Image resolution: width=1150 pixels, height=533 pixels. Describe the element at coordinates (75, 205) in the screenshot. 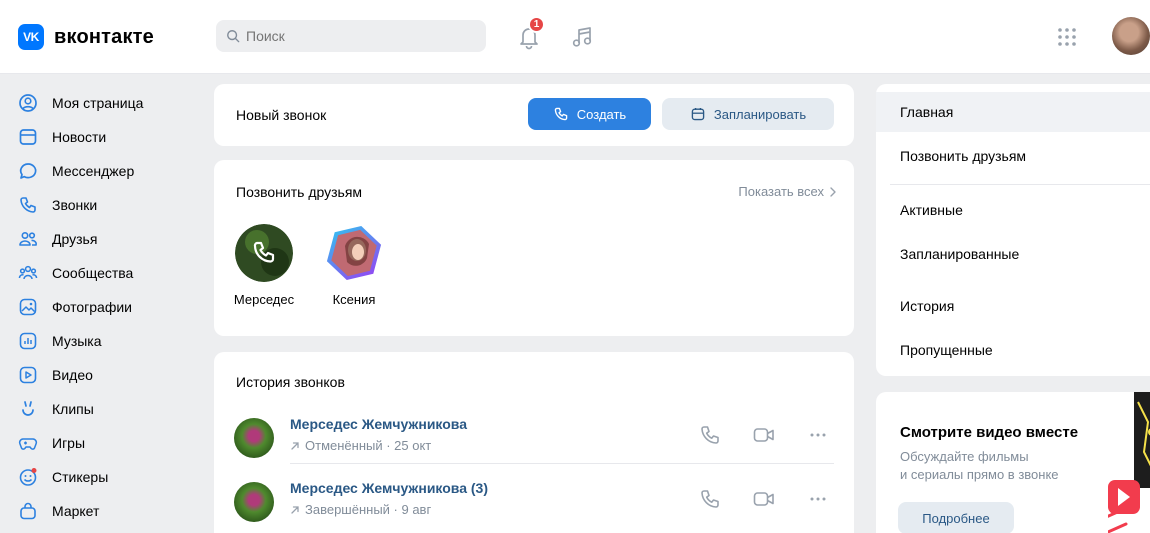

I see `sidebar-item-label: Звонки` at that location.